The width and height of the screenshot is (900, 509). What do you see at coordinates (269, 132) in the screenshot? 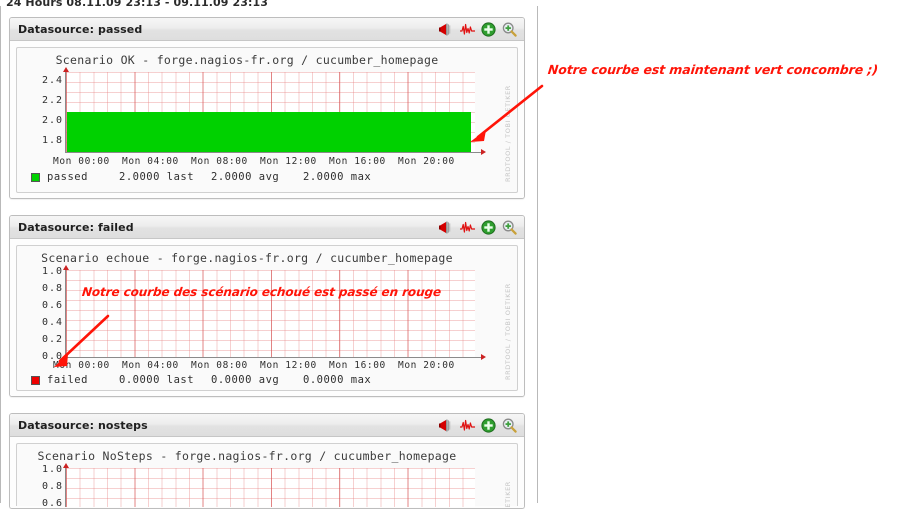
I see `series-area-passed` at bounding box center [269, 132].